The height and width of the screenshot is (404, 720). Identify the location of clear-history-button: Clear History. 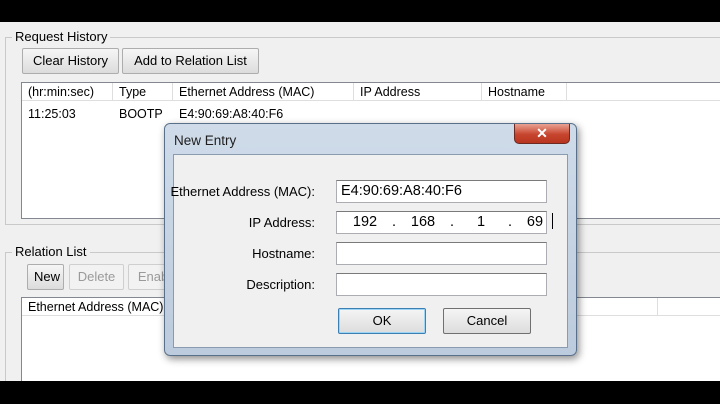
(70, 61).